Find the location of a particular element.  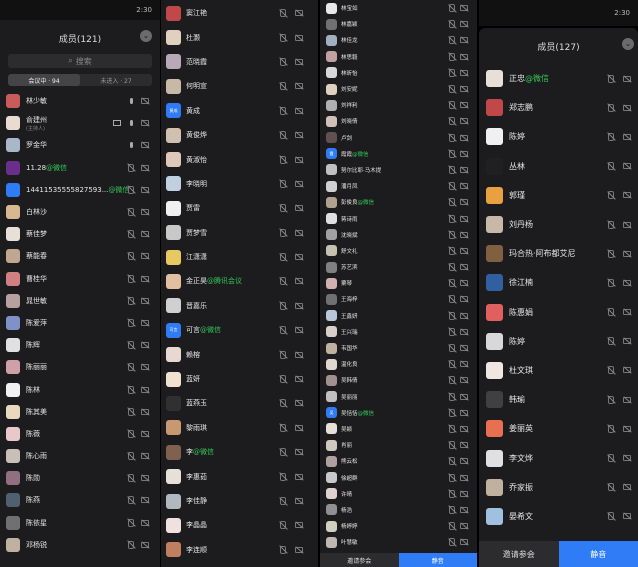

member-row: 徐江楠 is located at coordinates (558, 282).